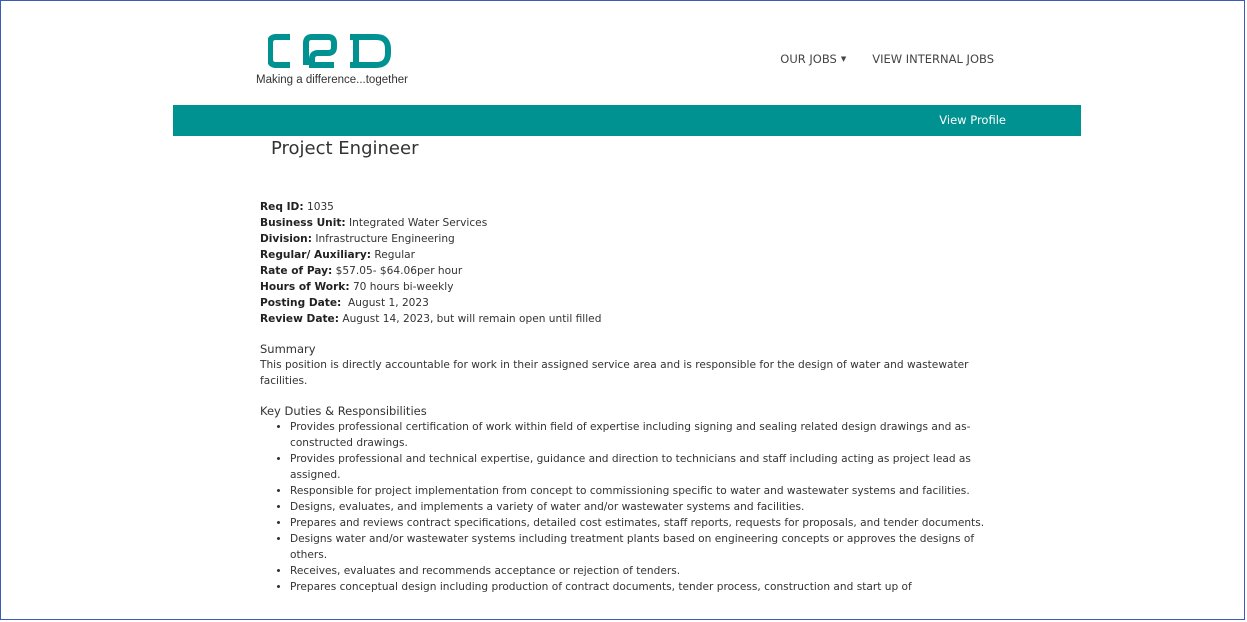 This screenshot has height=622, width=1247. What do you see at coordinates (393, 255) in the screenshot?
I see `job-field-value: Regular` at bounding box center [393, 255].